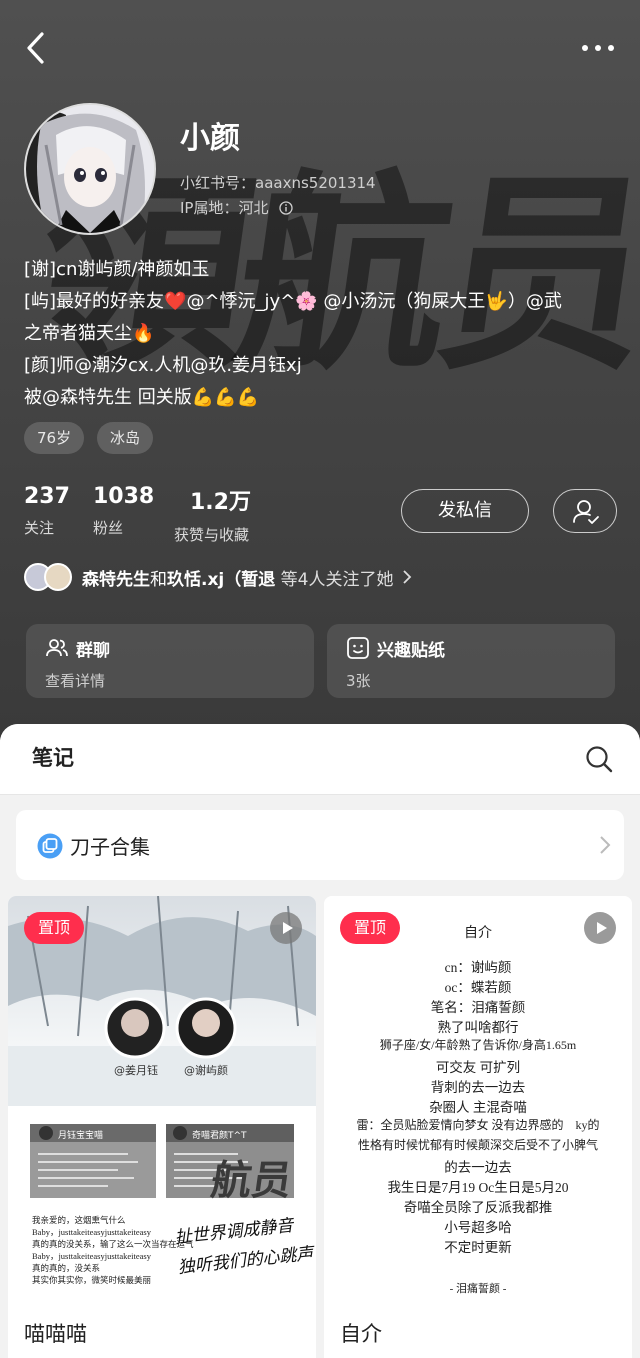  What do you see at coordinates (224, 208) in the screenshot?
I see `ip-location-text: IP属地：河北` at bounding box center [224, 208].